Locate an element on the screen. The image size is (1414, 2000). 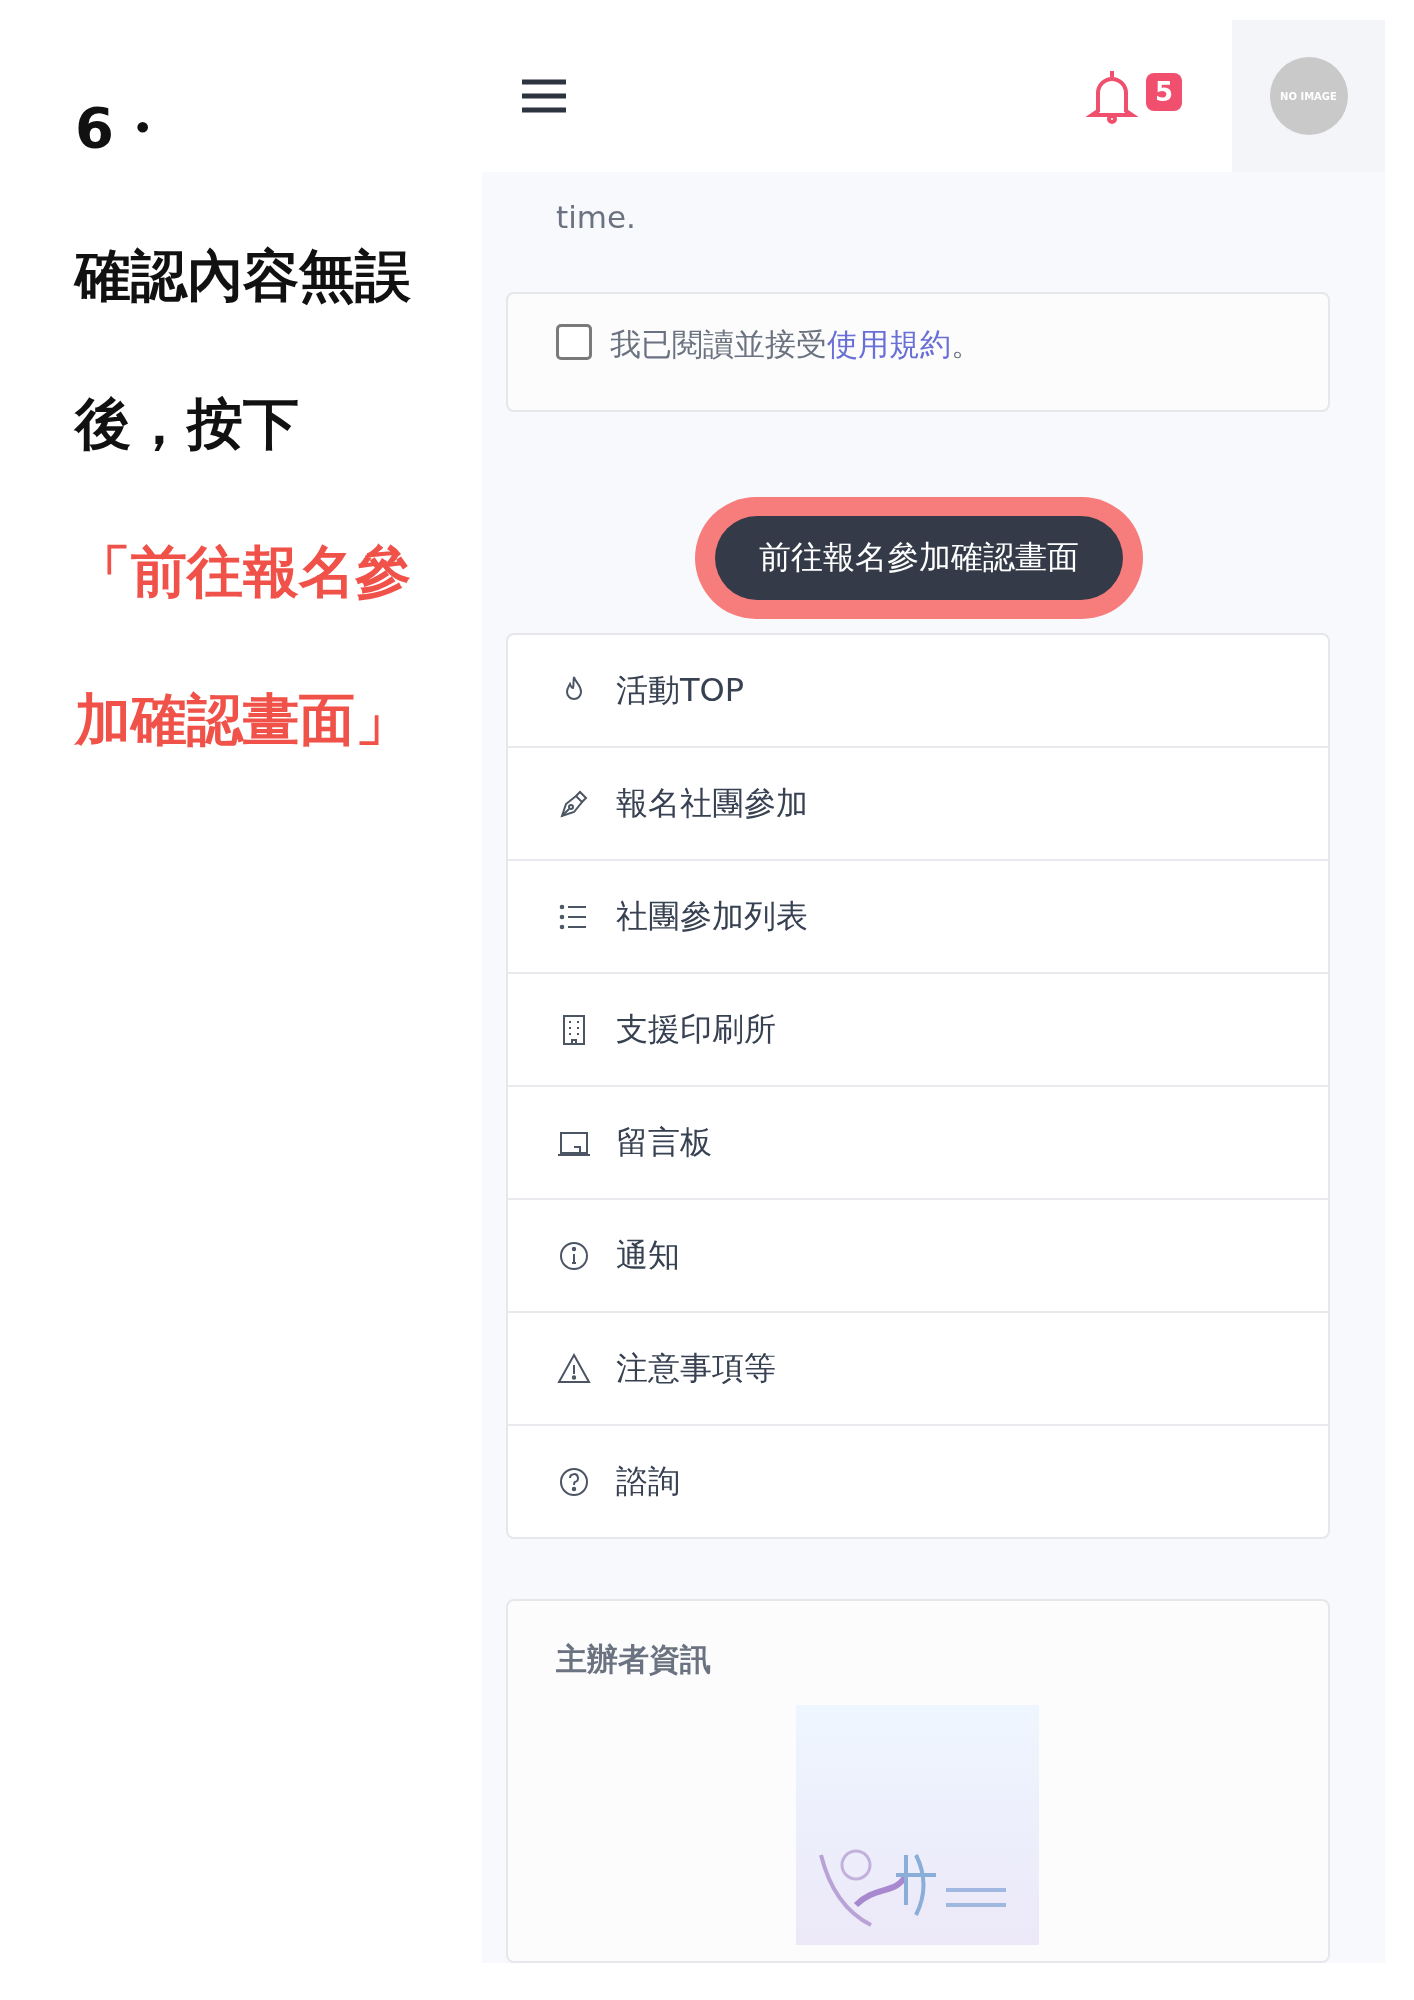
step-number: 6・ is located at coordinates (123, 128).